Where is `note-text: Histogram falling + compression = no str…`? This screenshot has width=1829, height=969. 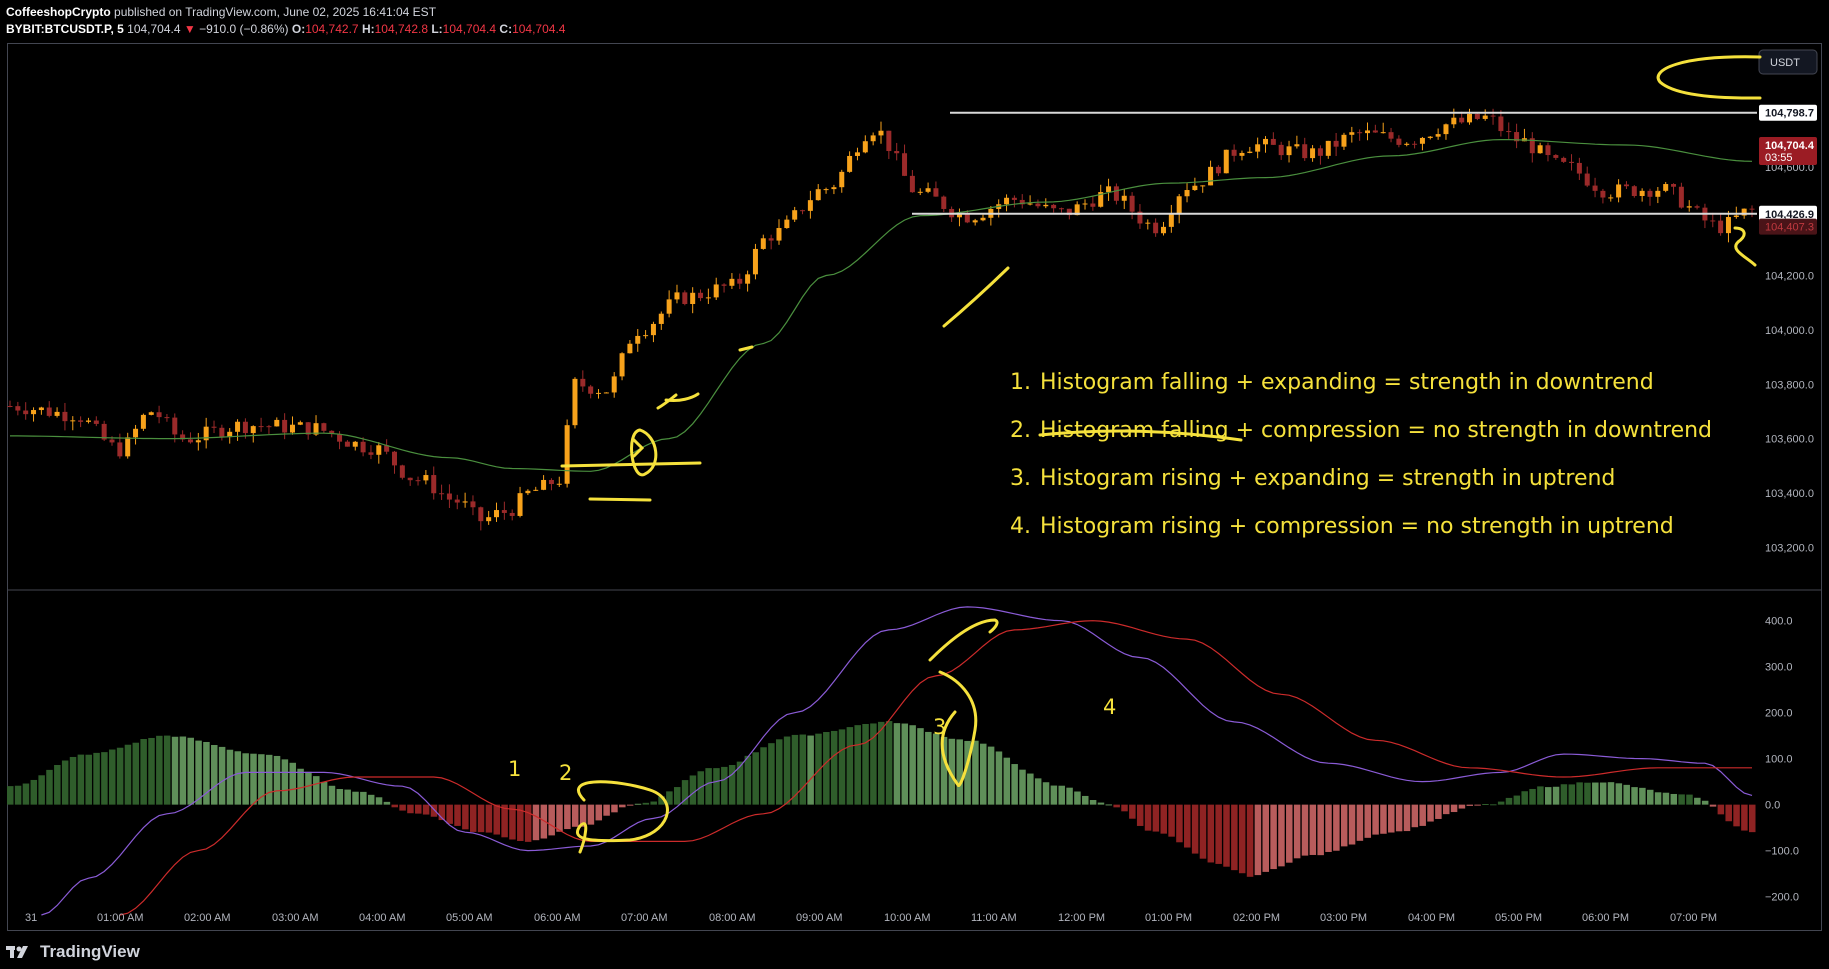 note-text: Histogram falling + compression = no str… is located at coordinates (1376, 430).